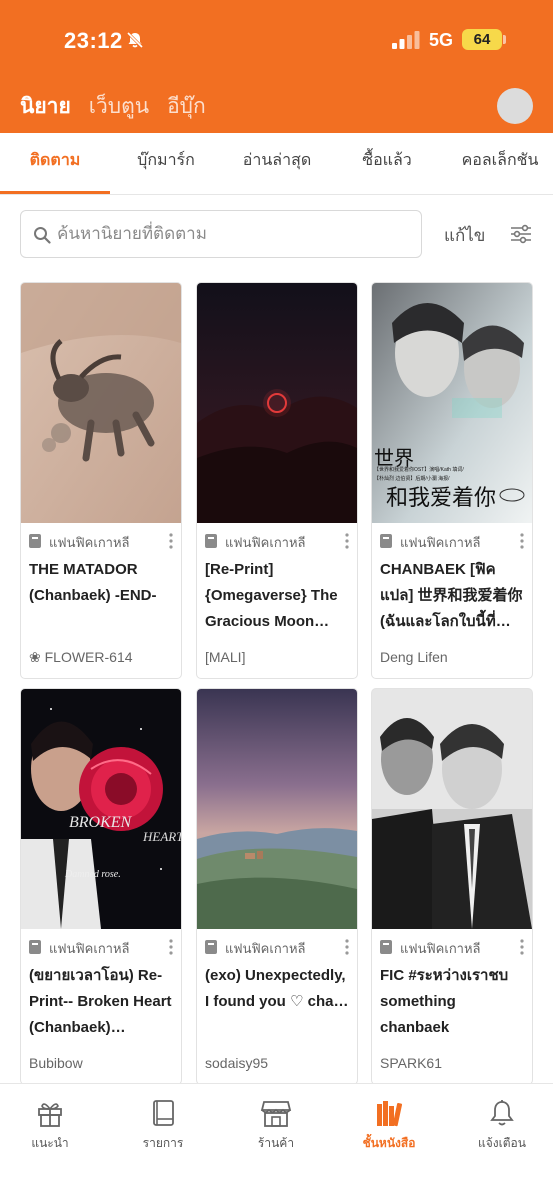 Image resolution: width=553 pixels, height=1200 pixels. I want to click on cover-text: Damned rose., so click(92, 874).